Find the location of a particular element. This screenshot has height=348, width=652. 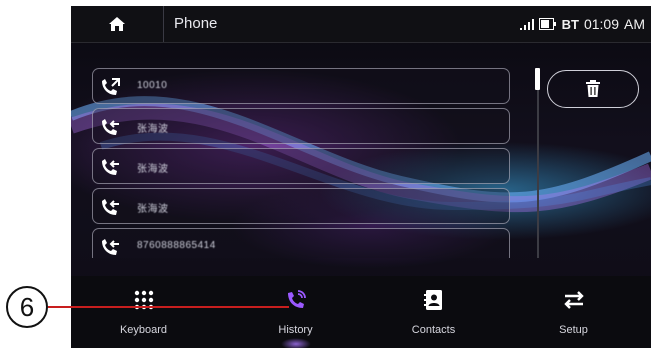

page-title: Phone is located at coordinates (196, 23).